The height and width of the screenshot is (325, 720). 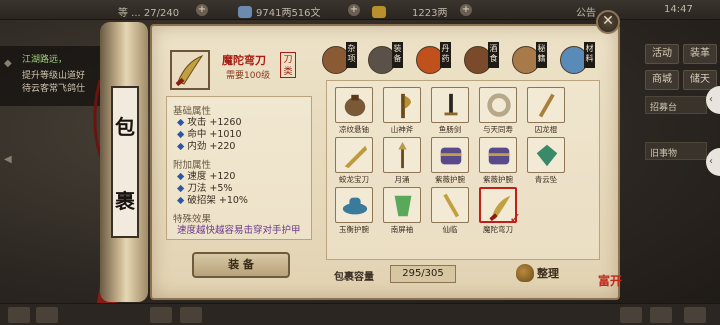 I want to click on extra-attr-key: 破招架, so click(x=201, y=200).